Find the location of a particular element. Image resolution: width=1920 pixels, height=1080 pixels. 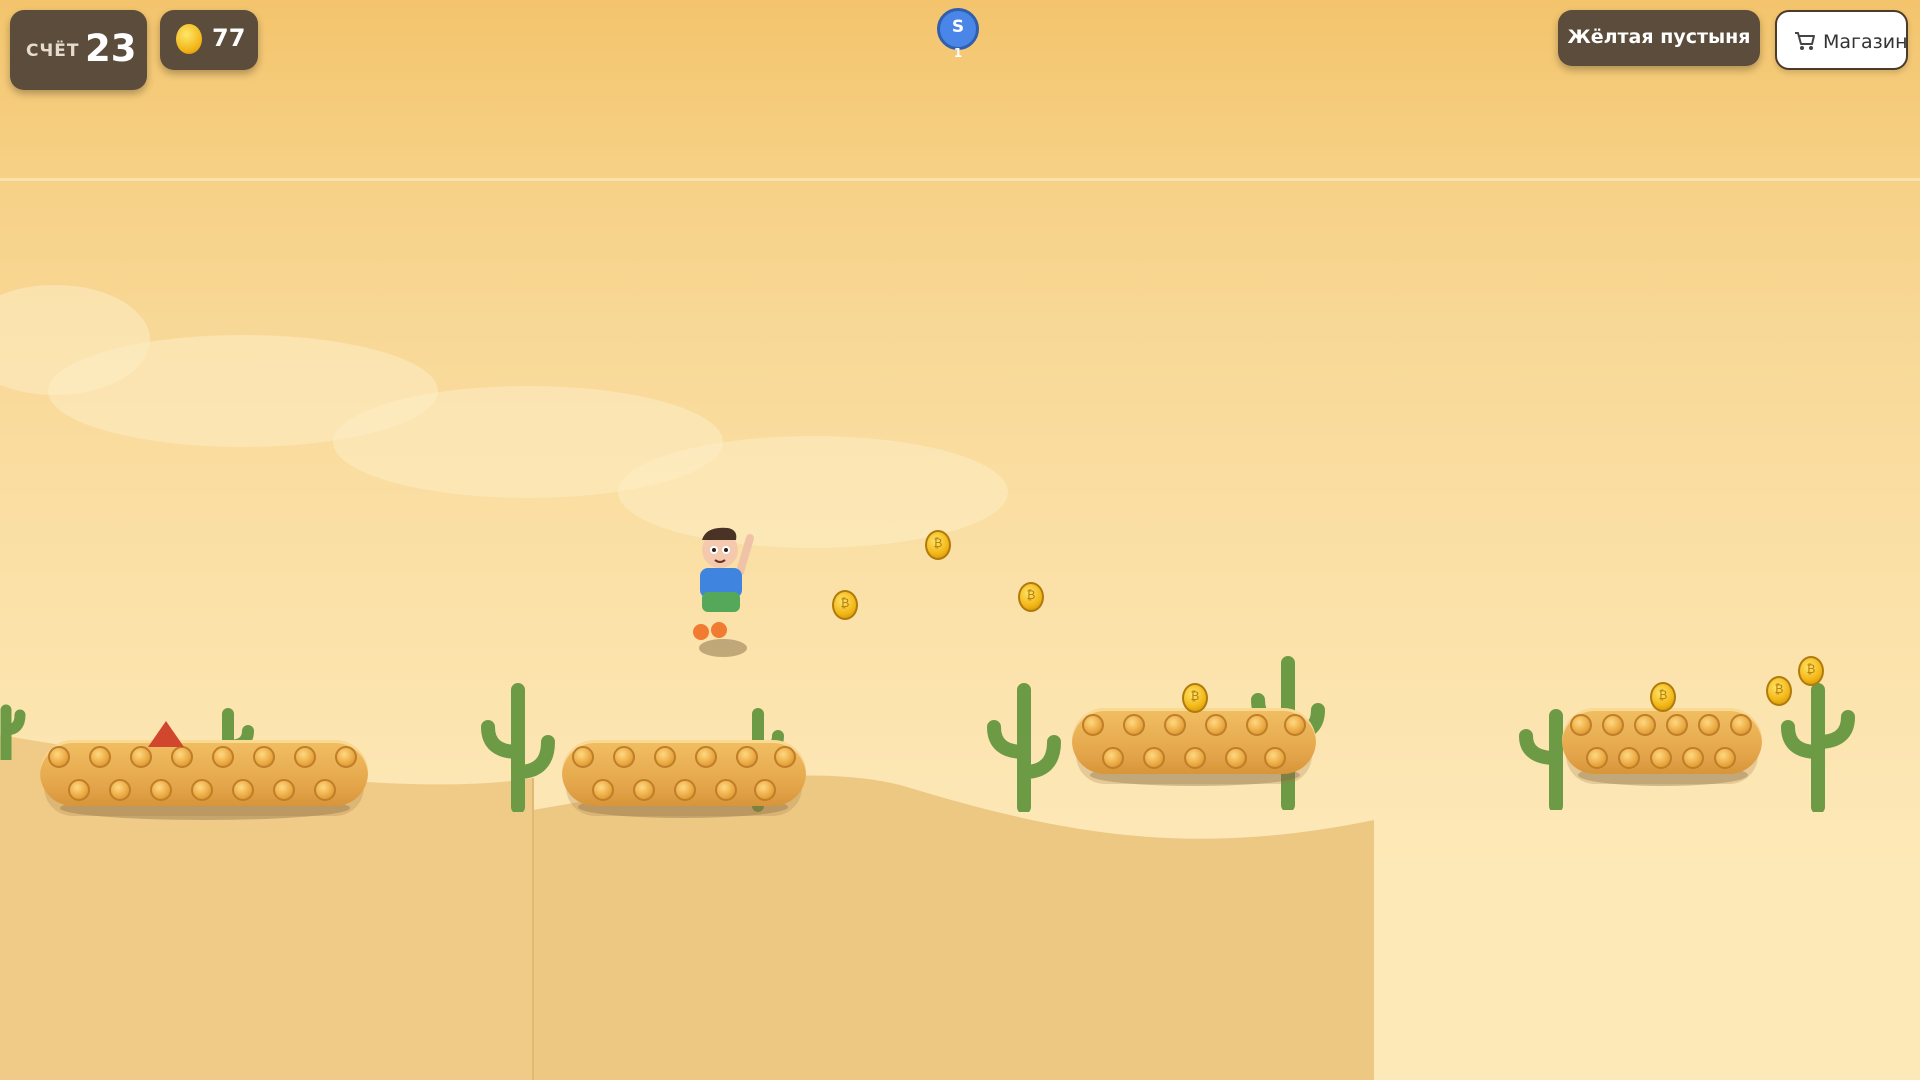

coins-panel: 77 is located at coordinates (209, 40).